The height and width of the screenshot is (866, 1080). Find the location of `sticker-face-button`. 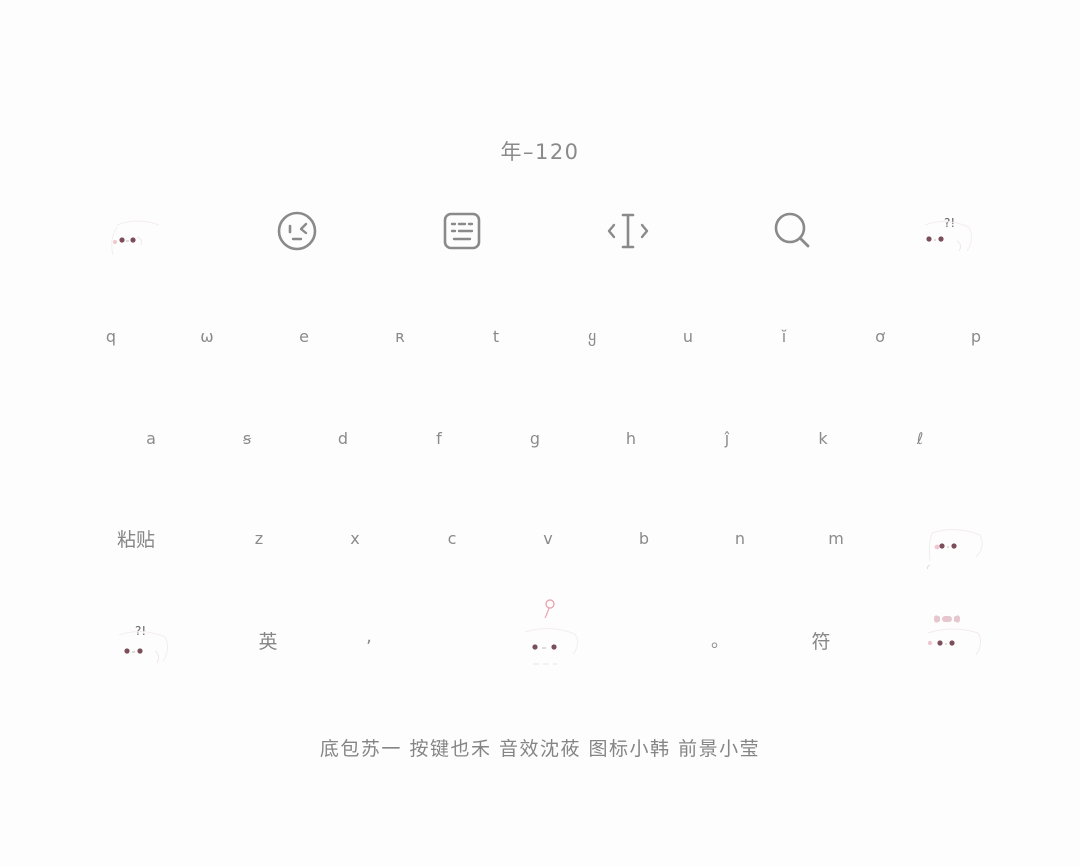

sticker-face-button is located at coordinates (138, 240).